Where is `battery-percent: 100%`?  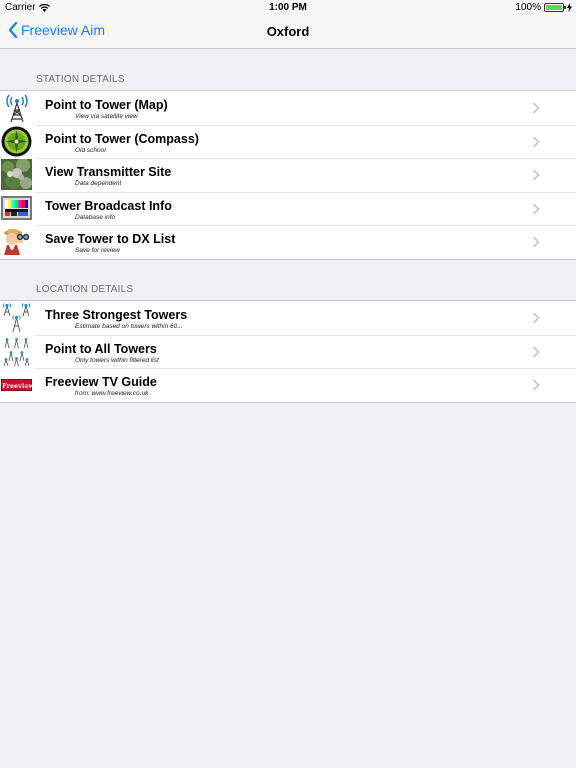 battery-percent: 100% is located at coordinates (528, 7).